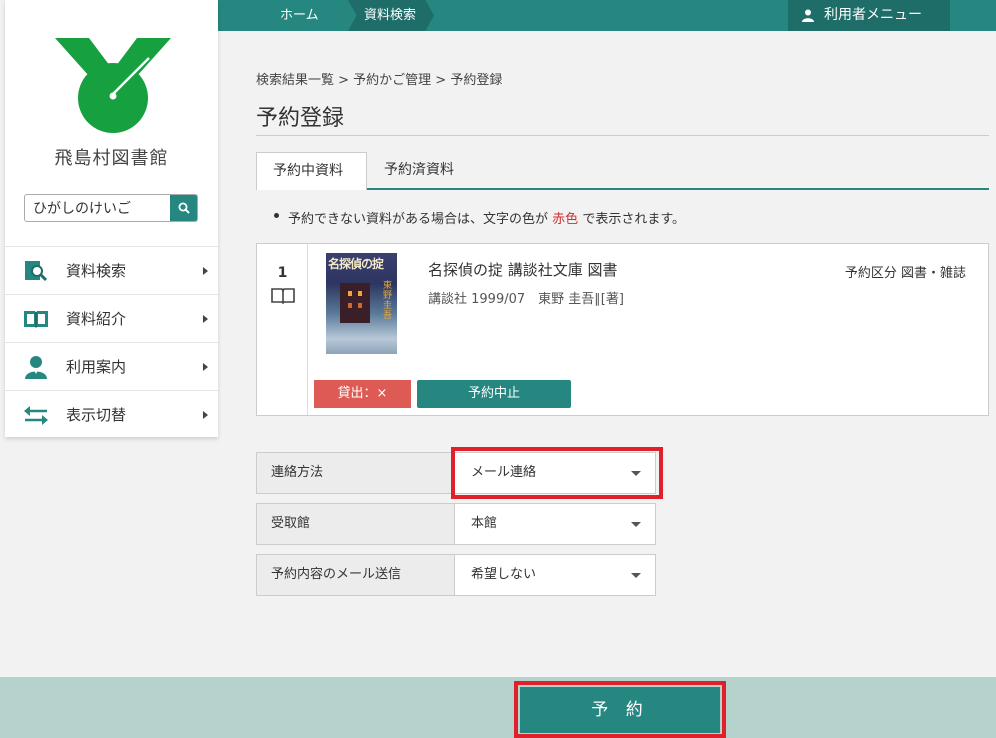 The width and height of the screenshot is (996, 738). What do you see at coordinates (503, 473) in the screenshot?
I see `contact-method-select: メール連絡` at bounding box center [503, 473].